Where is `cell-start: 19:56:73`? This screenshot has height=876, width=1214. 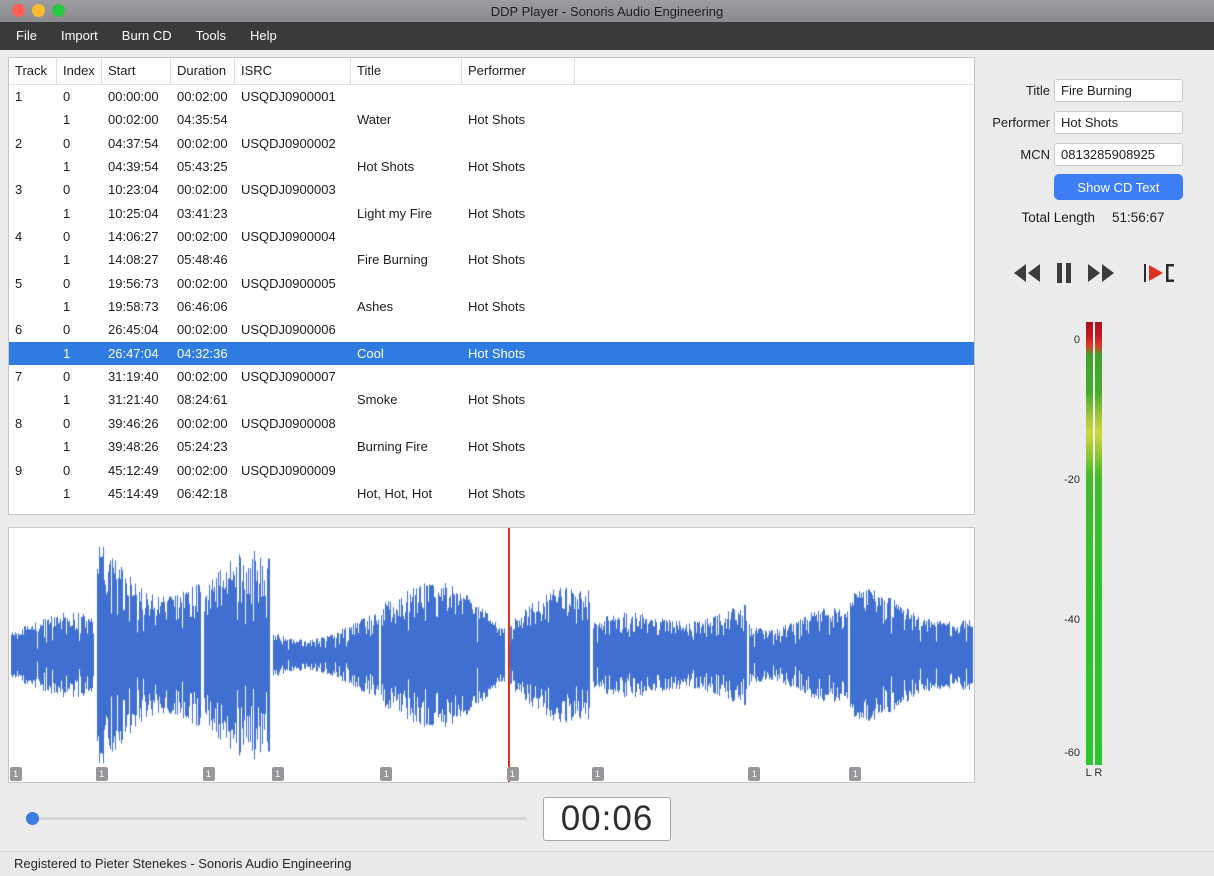 cell-start: 19:56:73 is located at coordinates (133, 283).